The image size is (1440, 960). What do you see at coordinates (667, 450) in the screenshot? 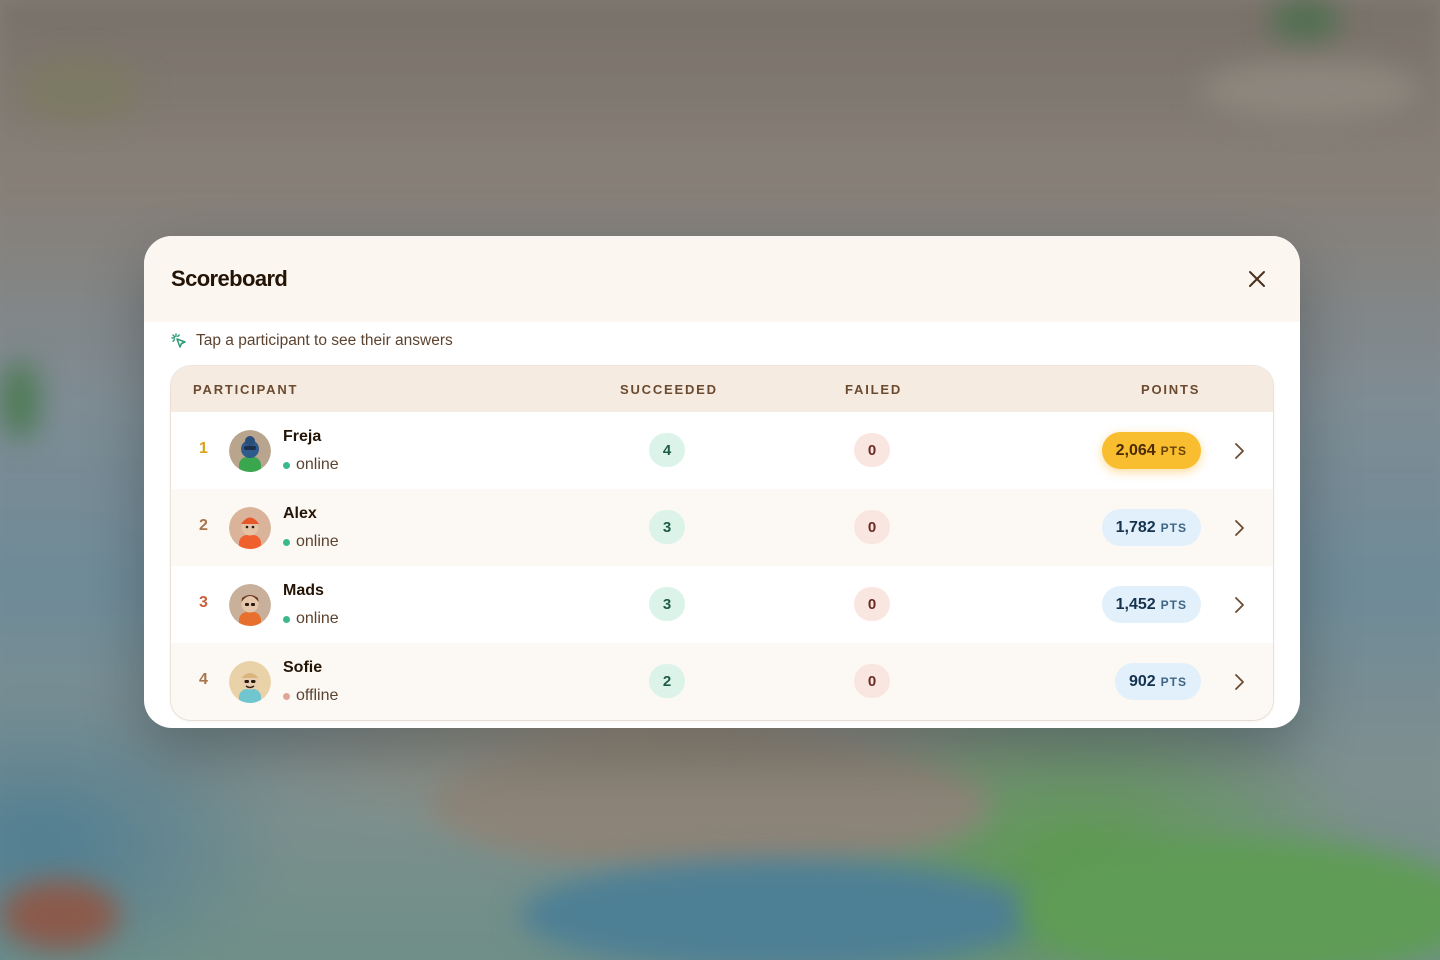
I see `succeeded-count: 4` at bounding box center [667, 450].